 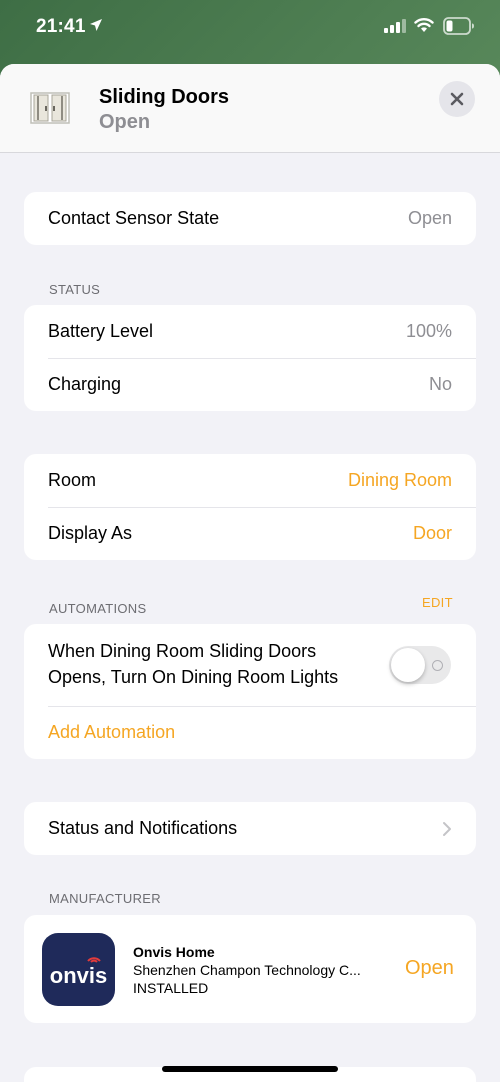 I want to click on onvis-app-icon: onvis, so click(x=78, y=969).